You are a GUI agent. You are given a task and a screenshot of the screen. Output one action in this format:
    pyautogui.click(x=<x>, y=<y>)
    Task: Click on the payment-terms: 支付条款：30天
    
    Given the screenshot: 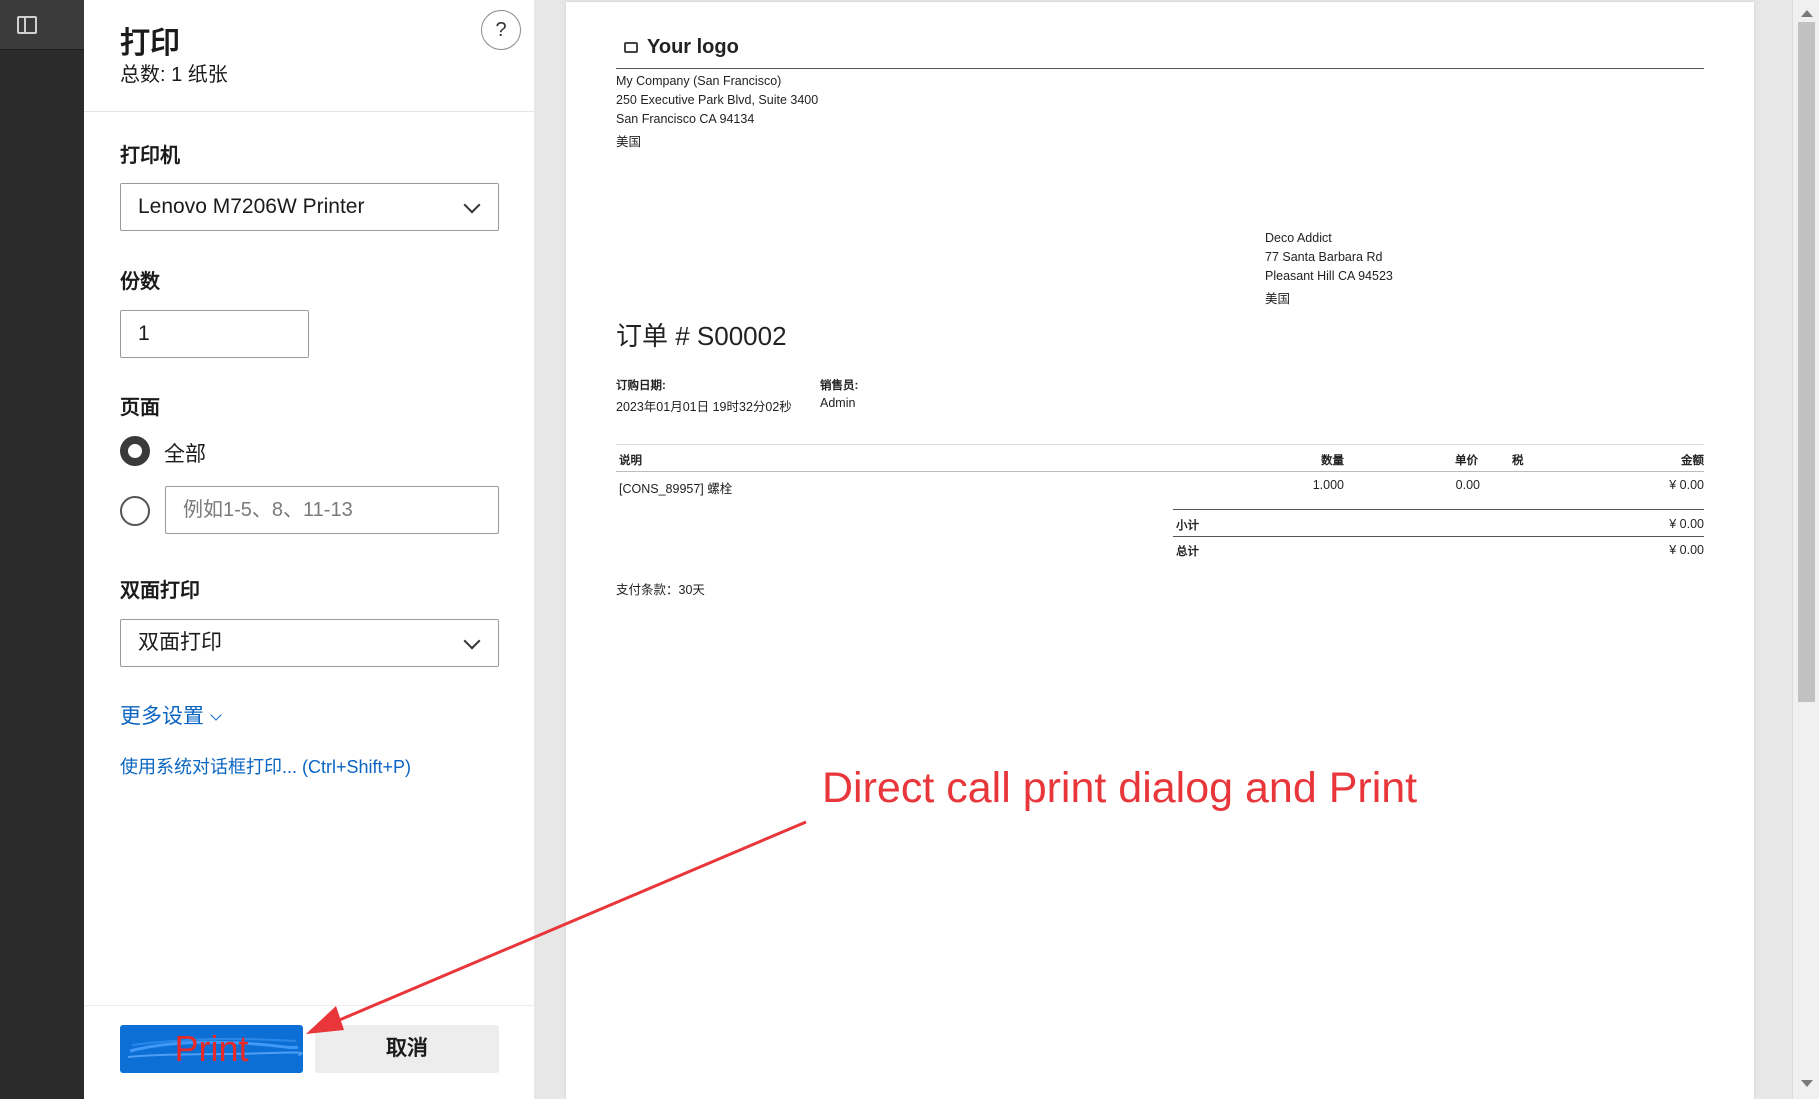 What is the action you would take?
    pyautogui.click(x=660, y=590)
    